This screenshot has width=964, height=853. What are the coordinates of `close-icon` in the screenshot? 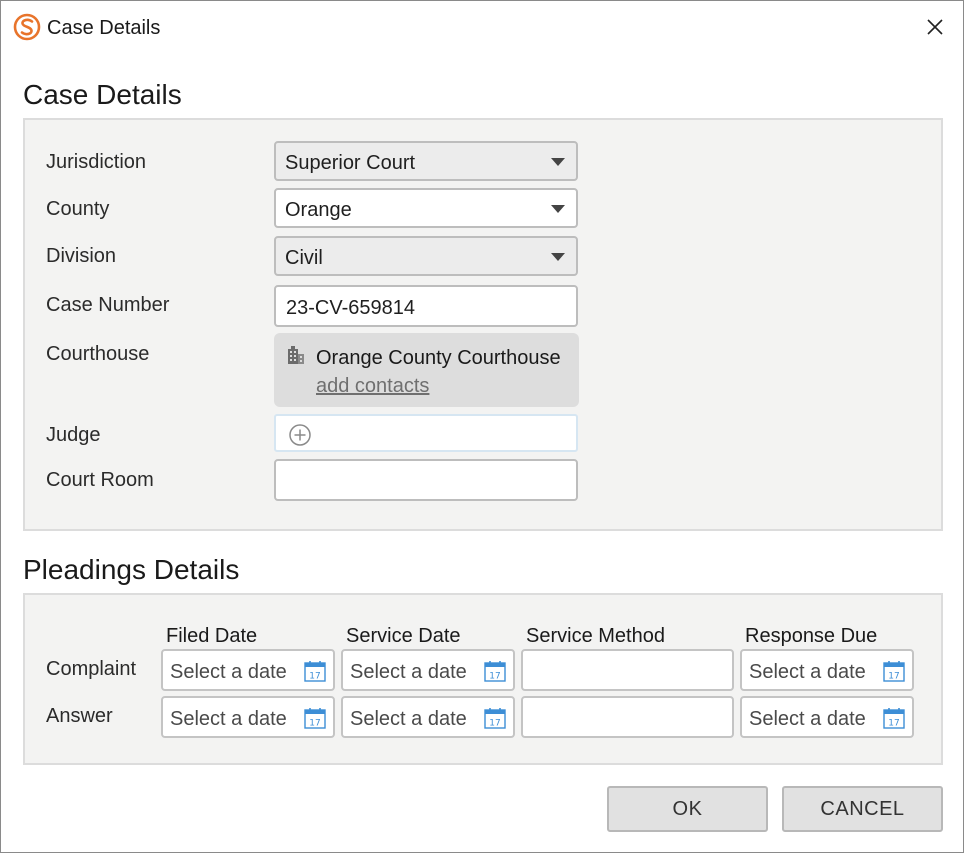 It's located at (935, 27).